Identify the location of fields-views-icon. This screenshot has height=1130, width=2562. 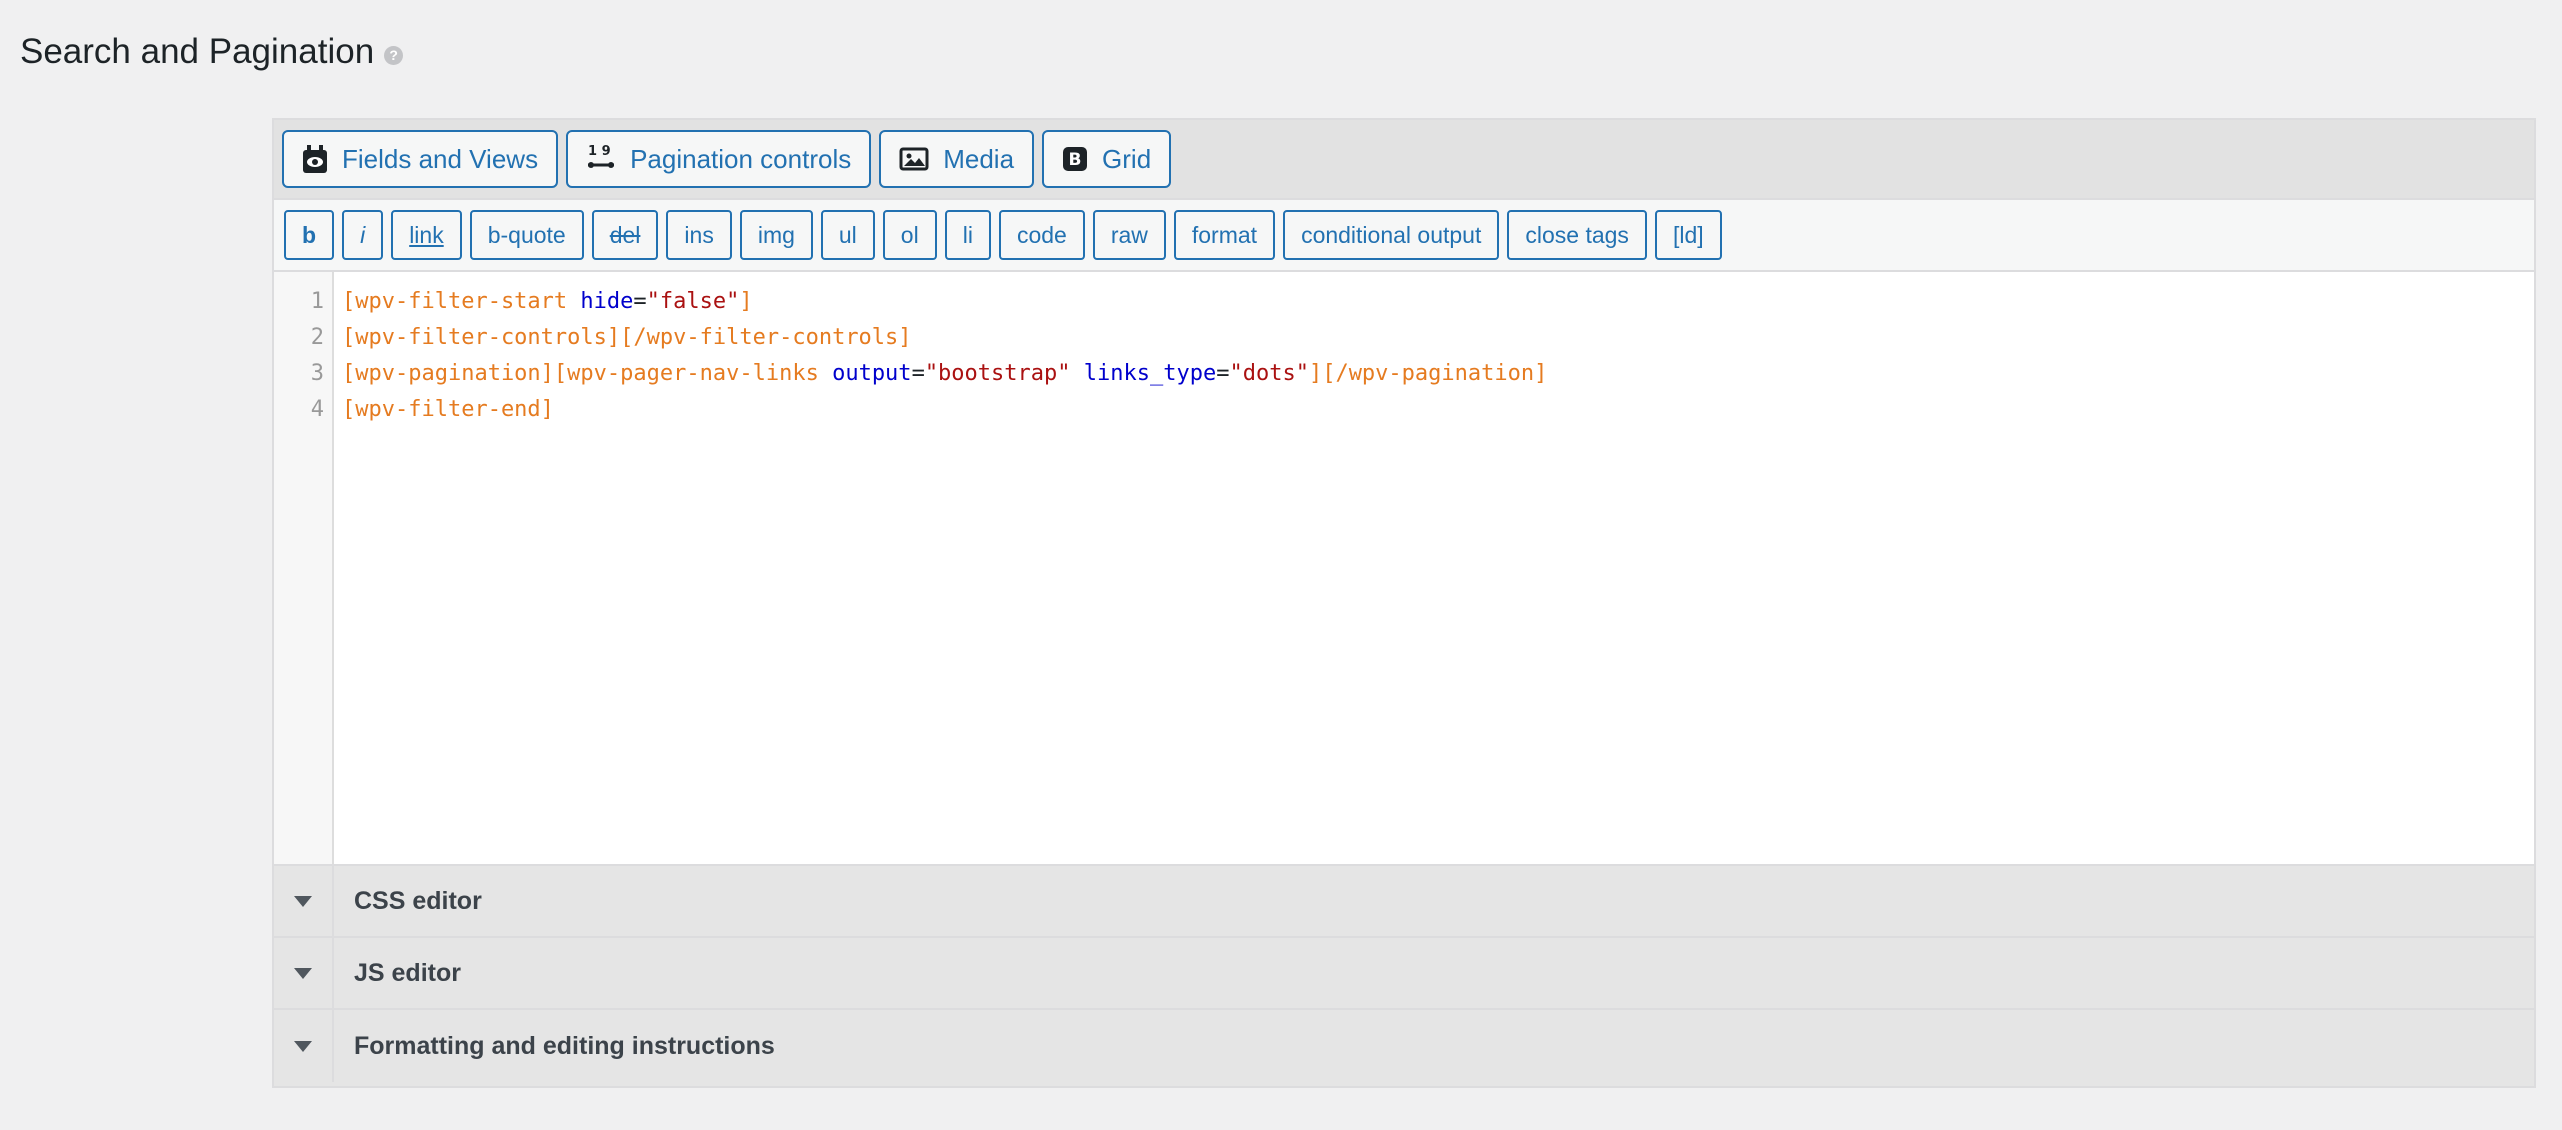
(315, 159).